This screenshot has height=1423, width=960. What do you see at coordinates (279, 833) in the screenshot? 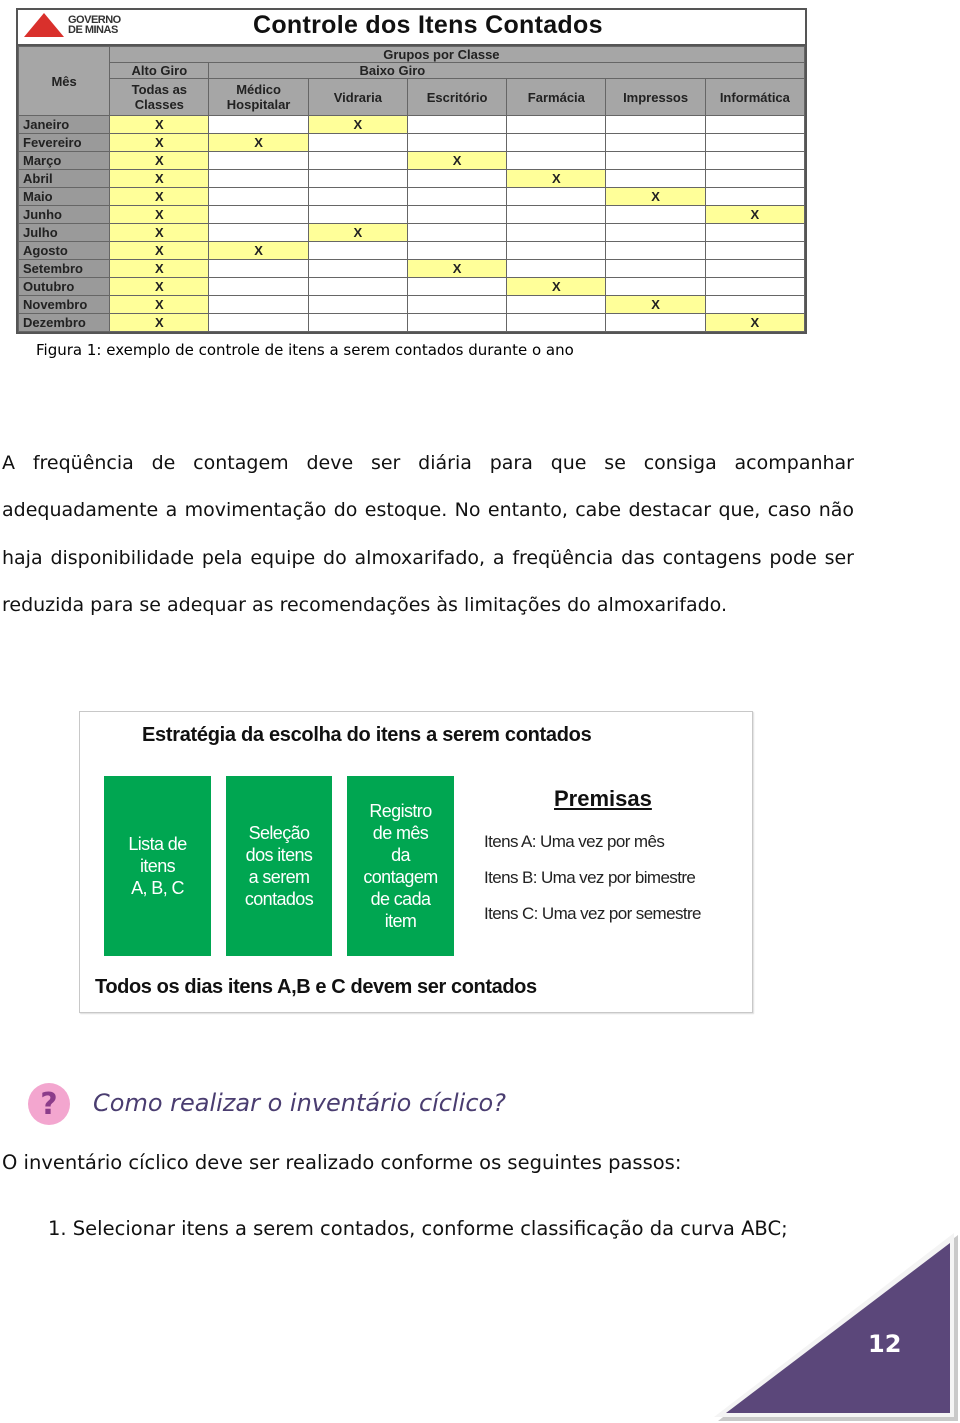
I see `box-line: Seleção` at bounding box center [279, 833].